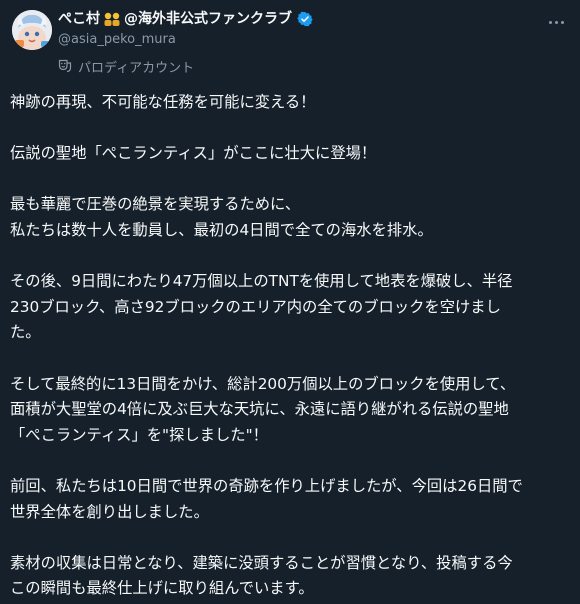 The image size is (580, 604). I want to click on verified-badge-icon, so click(305, 19).